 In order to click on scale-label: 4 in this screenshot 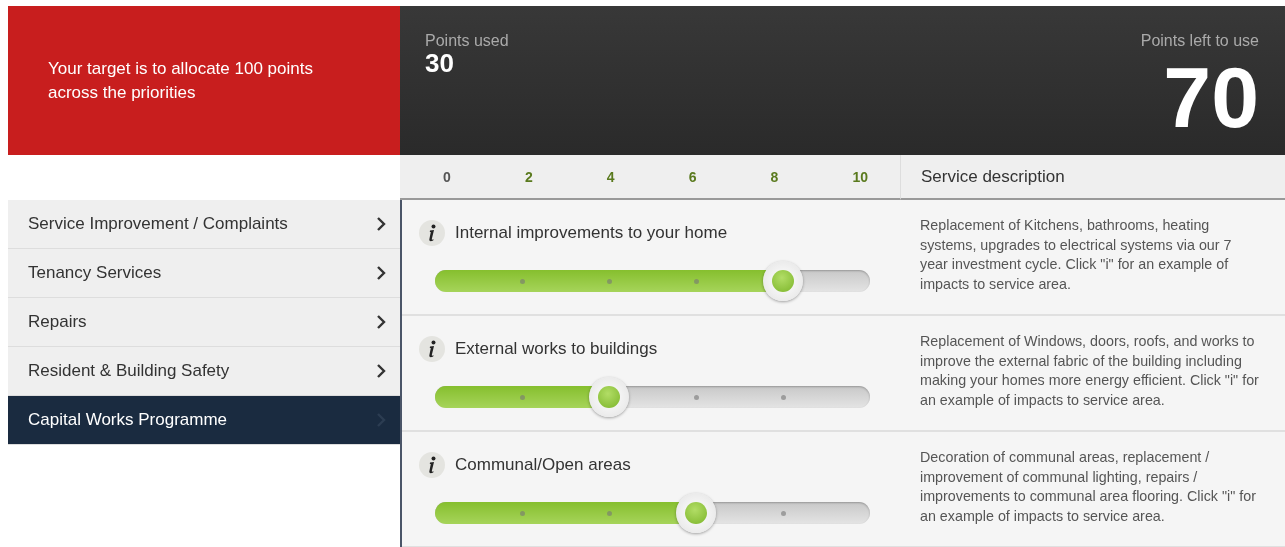, I will do `click(610, 176)`.